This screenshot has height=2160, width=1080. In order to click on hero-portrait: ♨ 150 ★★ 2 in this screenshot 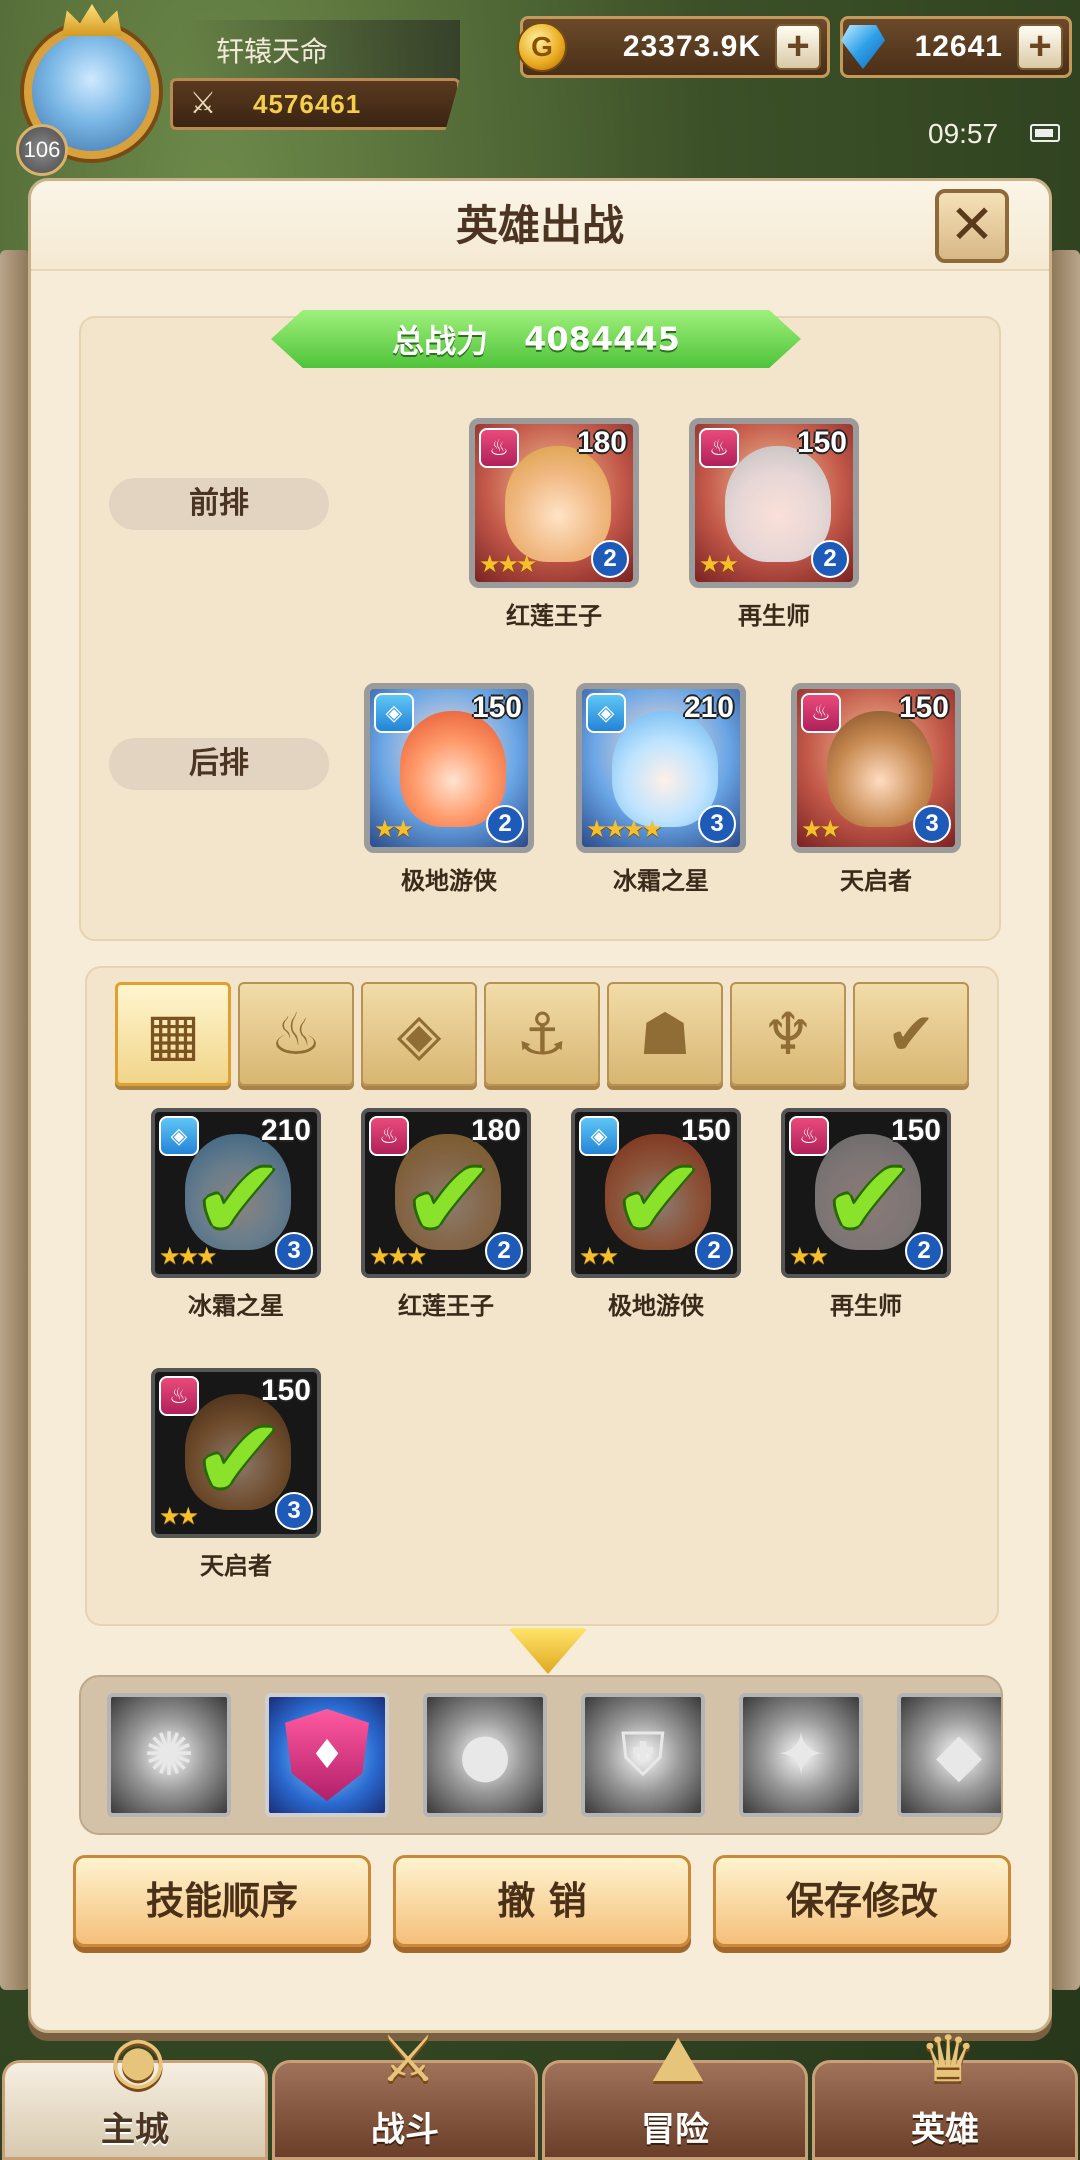, I will do `click(774, 503)`.